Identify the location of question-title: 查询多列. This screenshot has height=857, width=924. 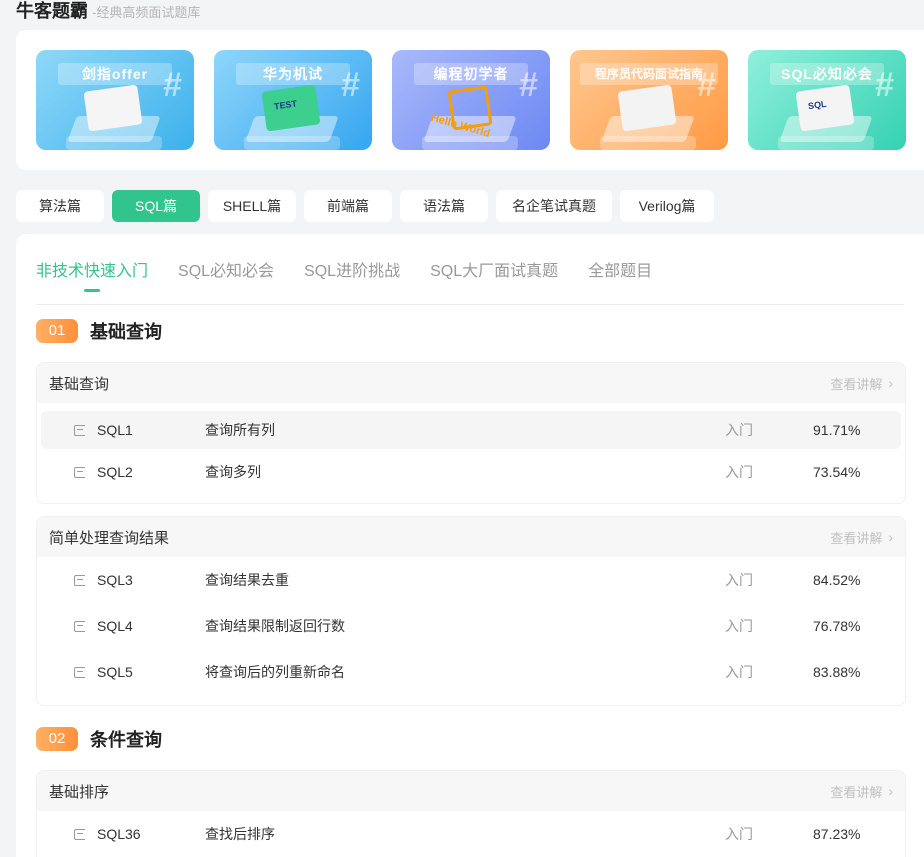
(233, 472).